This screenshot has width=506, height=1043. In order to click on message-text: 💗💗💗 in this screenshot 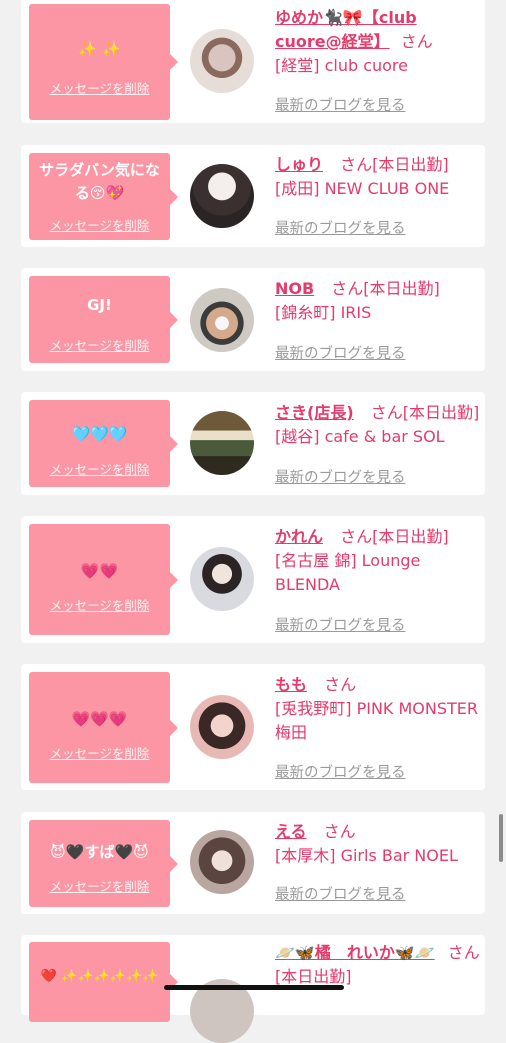, I will do `click(99, 719)`.